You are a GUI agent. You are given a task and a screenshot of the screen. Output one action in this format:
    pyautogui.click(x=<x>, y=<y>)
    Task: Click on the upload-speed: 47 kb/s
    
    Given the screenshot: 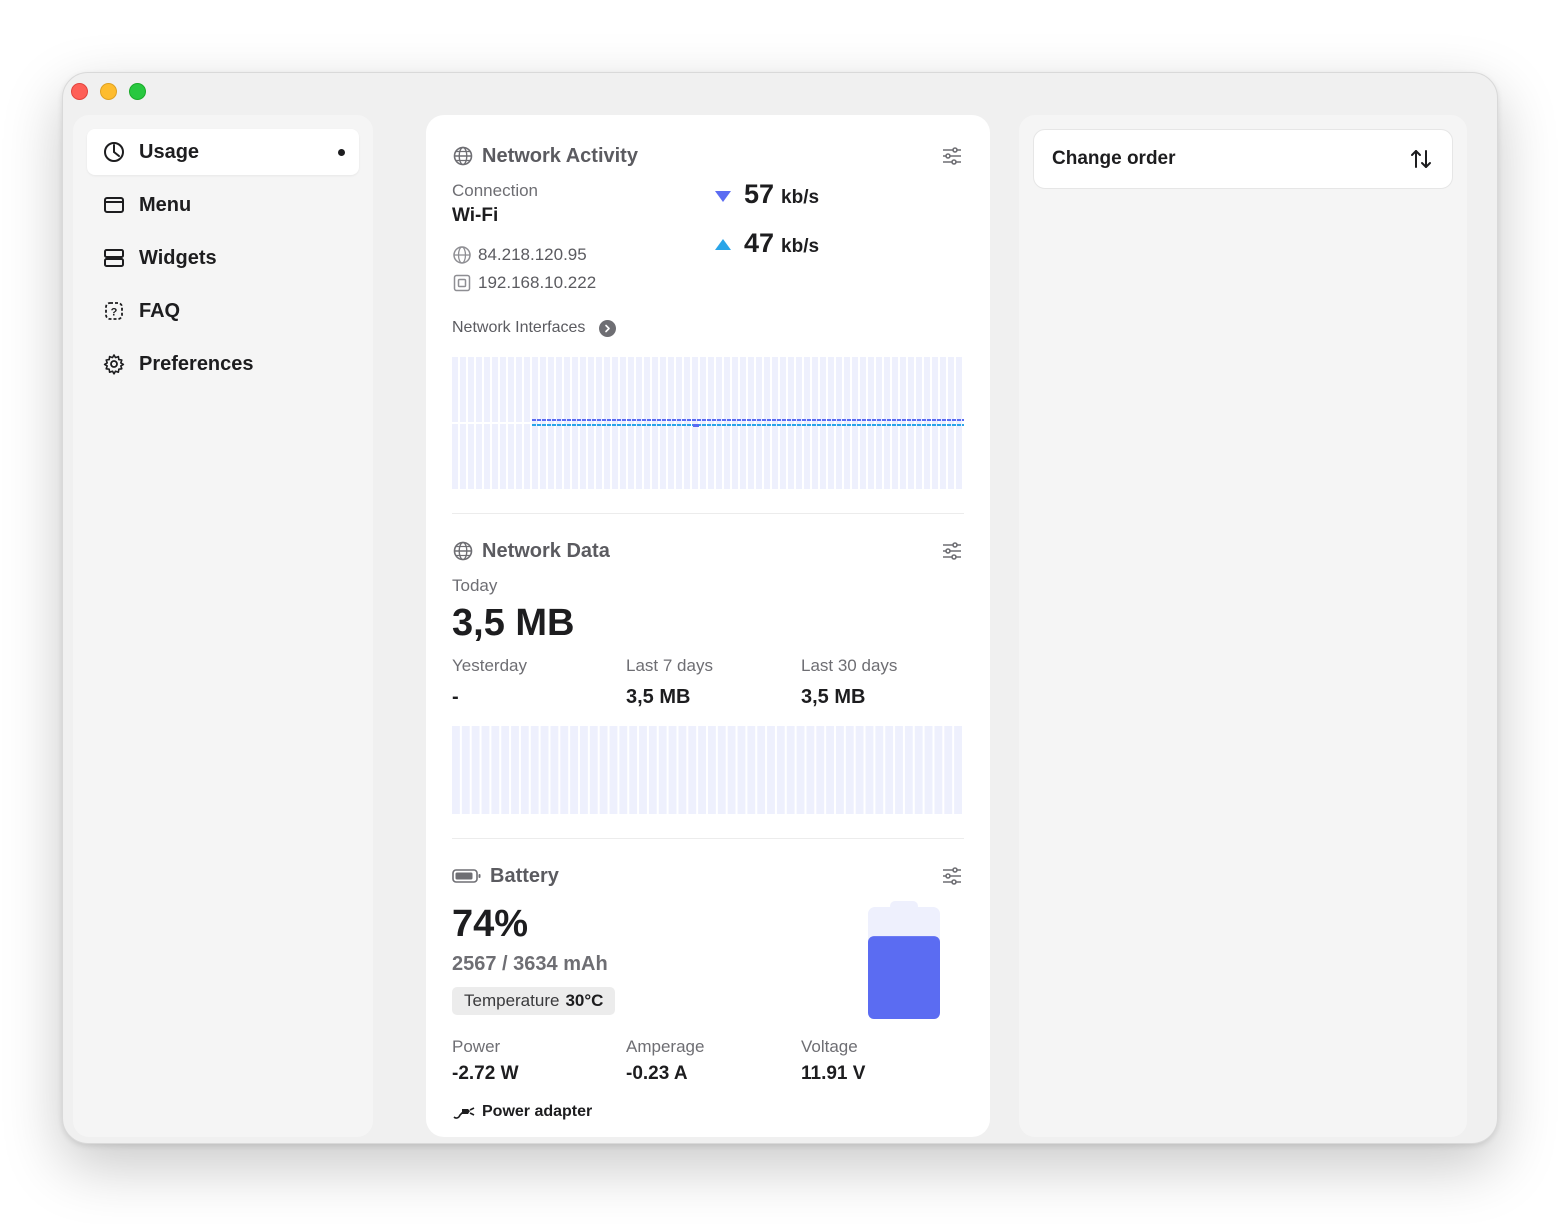 What is the action you would take?
    pyautogui.click(x=766, y=243)
    